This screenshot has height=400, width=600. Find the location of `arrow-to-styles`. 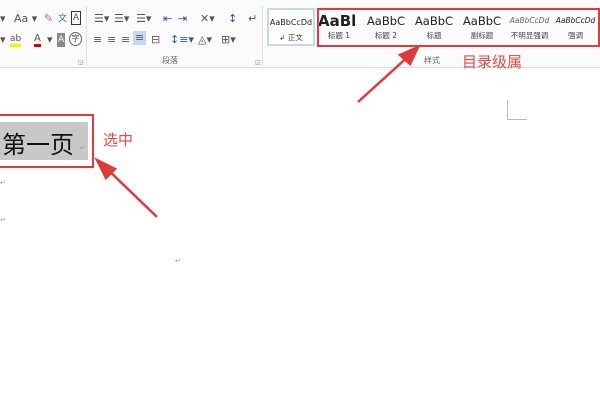

arrow-to-styles is located at coordinates (385, 77).